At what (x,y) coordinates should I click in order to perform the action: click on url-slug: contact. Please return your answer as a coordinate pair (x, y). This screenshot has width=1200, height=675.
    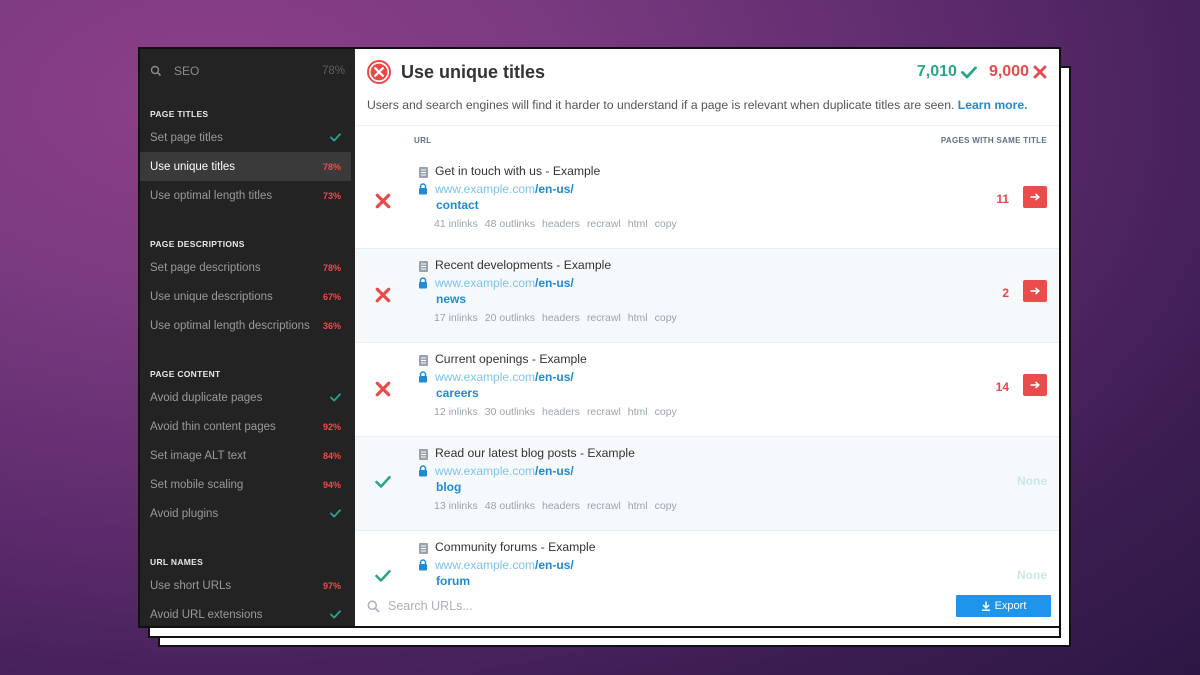
    Looking at the image, I should click on (457, 205).